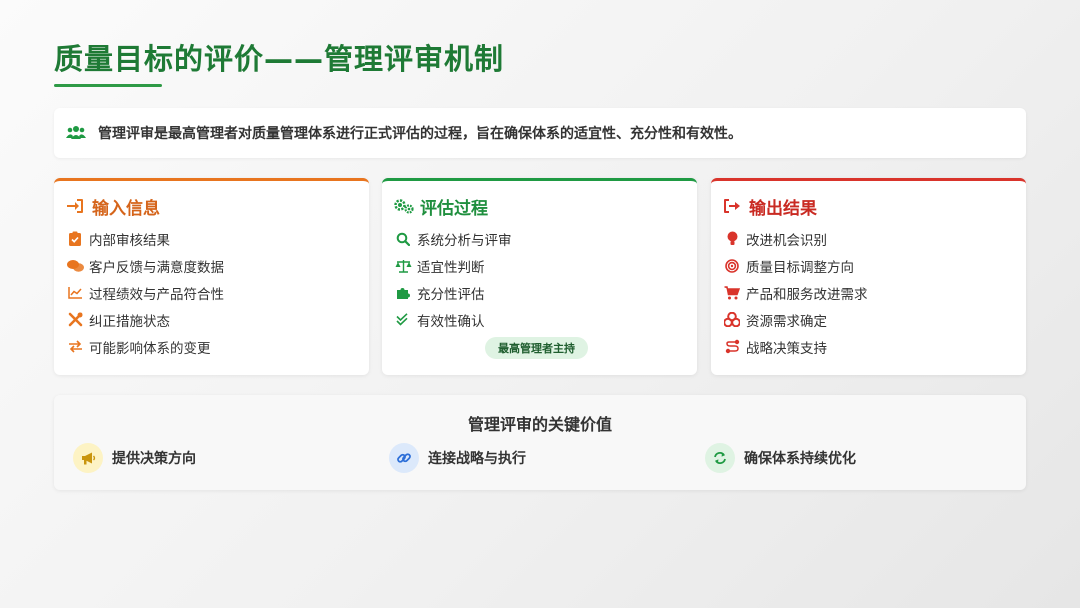 The width and height of the screenshot is (1080, 608). I want to click on sign-out-icon, so click(733, 206).